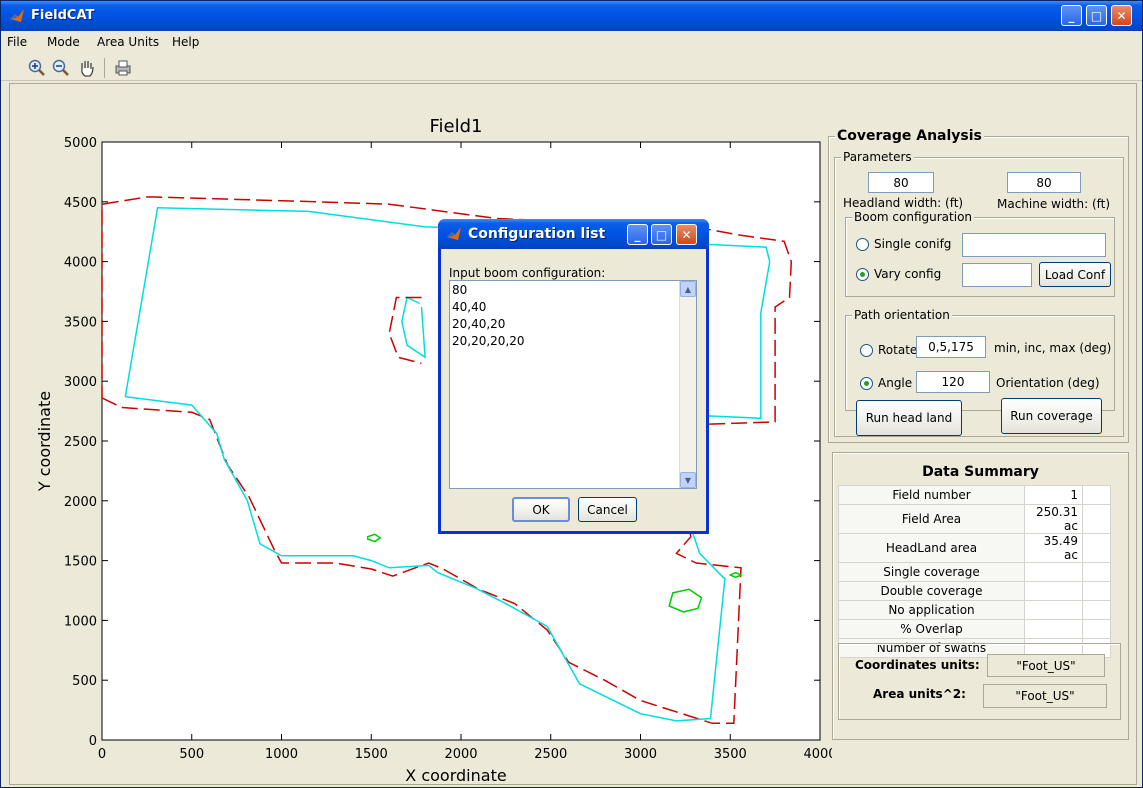 Image resolution: width=1143 pixels, height=788 pixels. Describe the element at coordinates (1075, 274) in the screenshot. I see `load-conf-button: Load Conf` at that location.